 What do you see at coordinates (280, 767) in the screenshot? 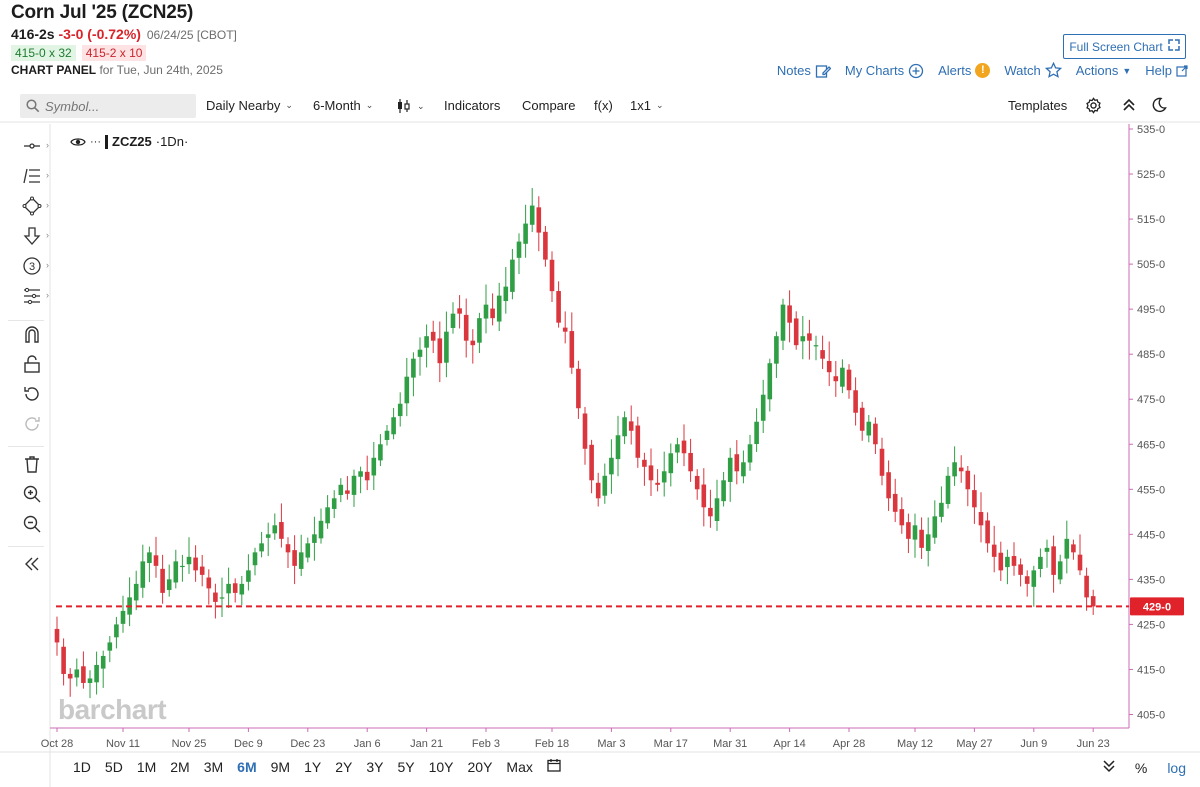
I see `period-9m: 9M` at bounding box center [280, 767].